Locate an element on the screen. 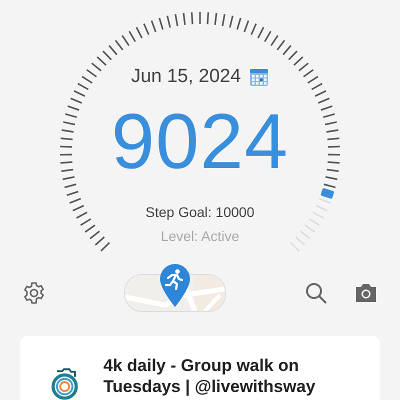 This screenshot has width=400, height=400. search-icon is located at coordinates (316, 293).